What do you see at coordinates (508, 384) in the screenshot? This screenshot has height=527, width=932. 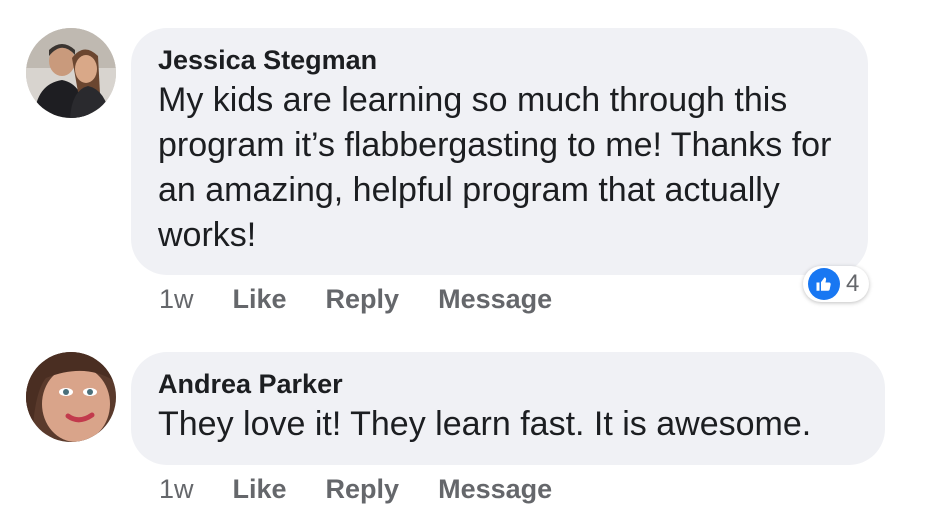 I see `comment-author: Andrea Parker` at bounding box center [508, 384].